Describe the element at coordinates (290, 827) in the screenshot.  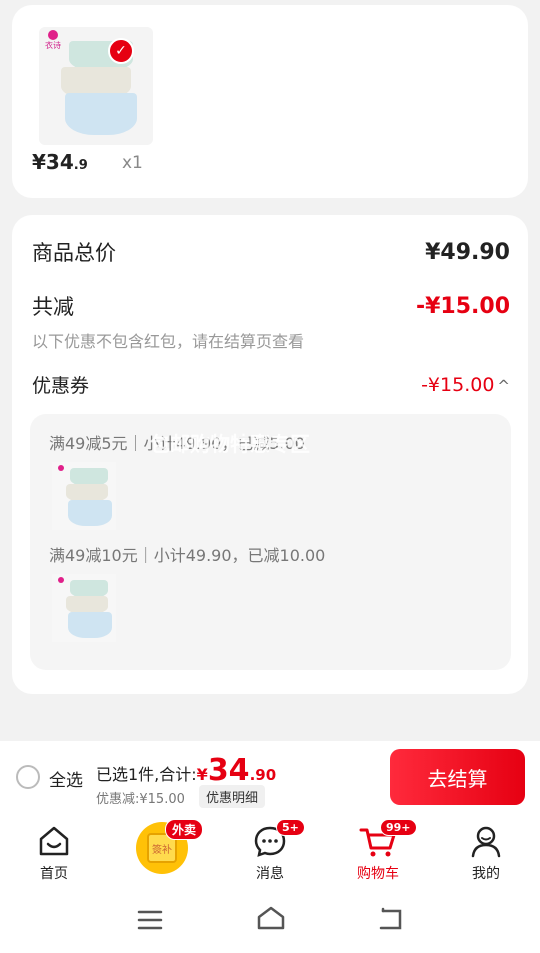
I see `message-badge: 5+` at that location.